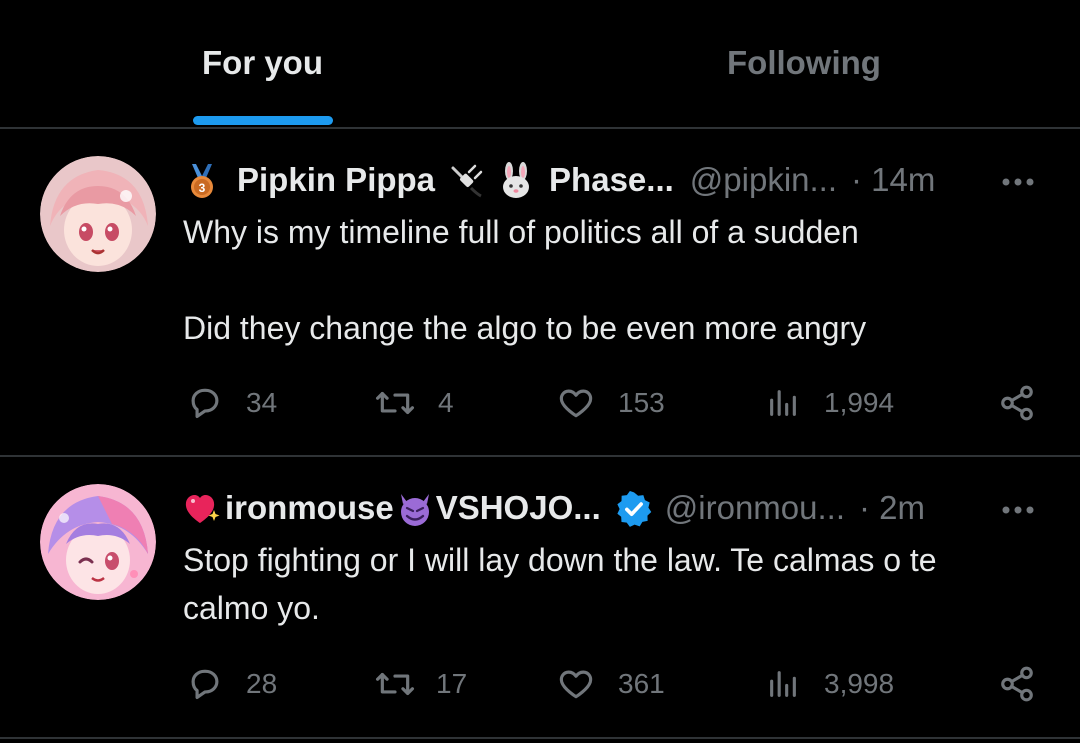 The height and width of the screenshot is (743, 1080). I want to click on rabbit-face-icon, so click(516, 180).